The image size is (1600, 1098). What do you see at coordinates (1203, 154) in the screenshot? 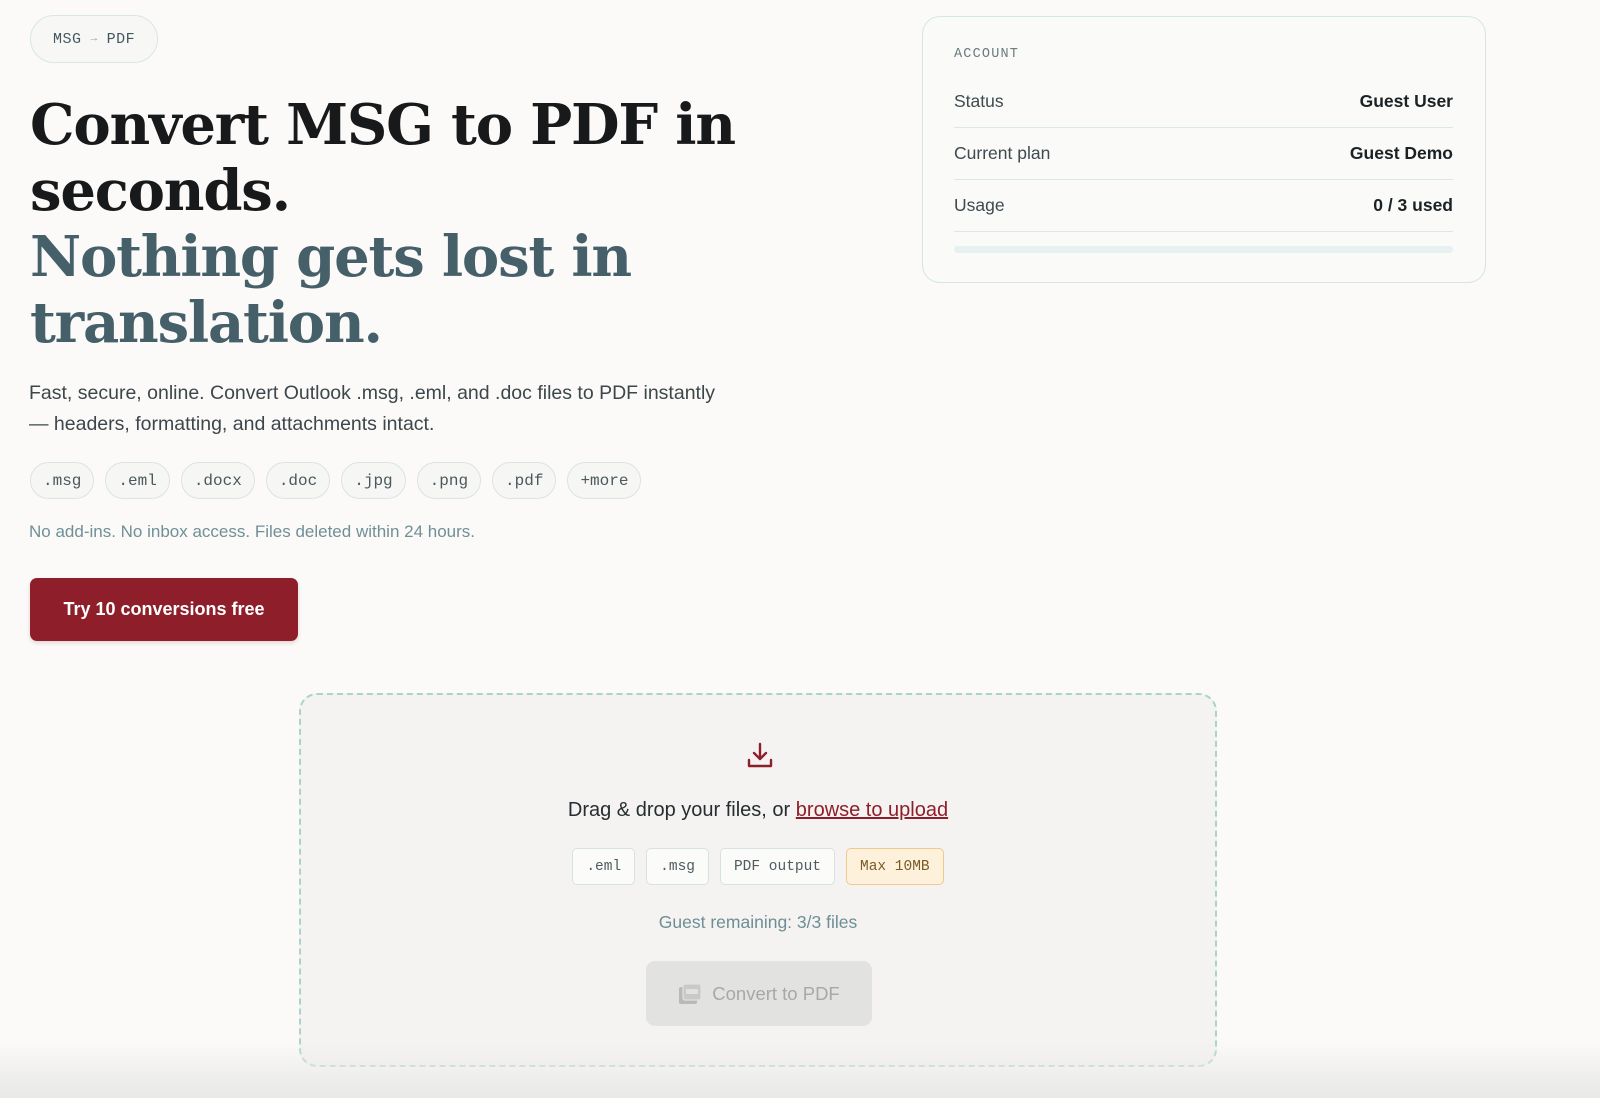
I see `account-row-plan: Current plan Guest Demo` at bounding box center [1203, 154].